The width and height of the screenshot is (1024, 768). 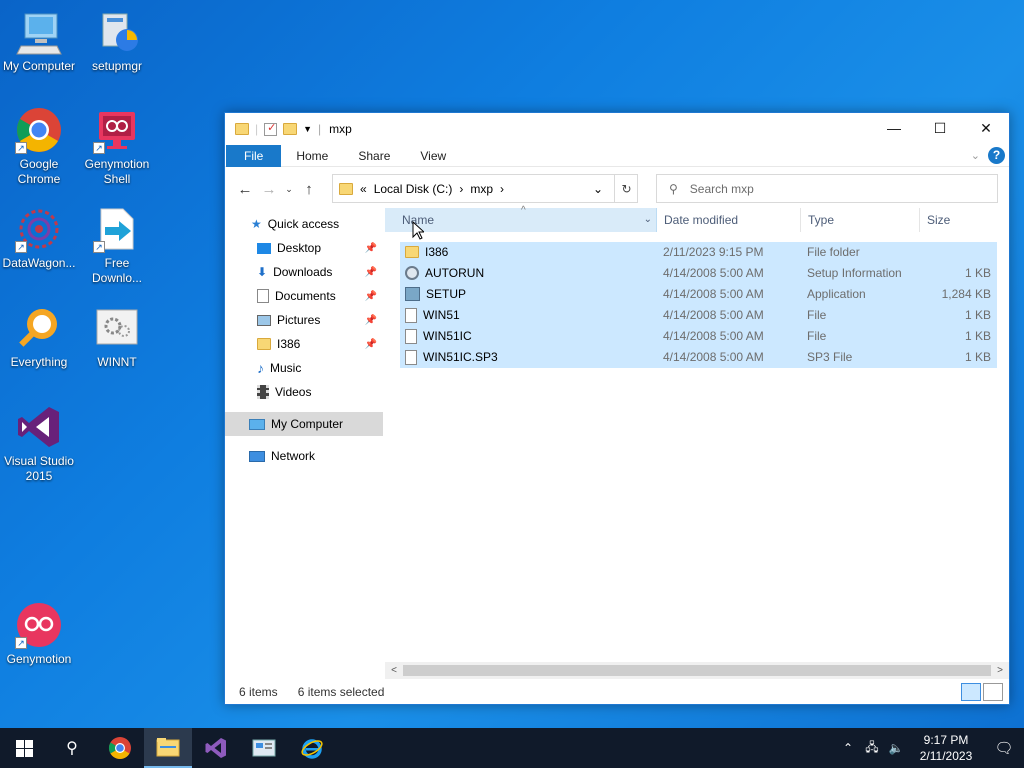 What do you see at coordinates (312, 156) in the screenshot?
I see `tab-home: Home` at bounding box center [312, 156].